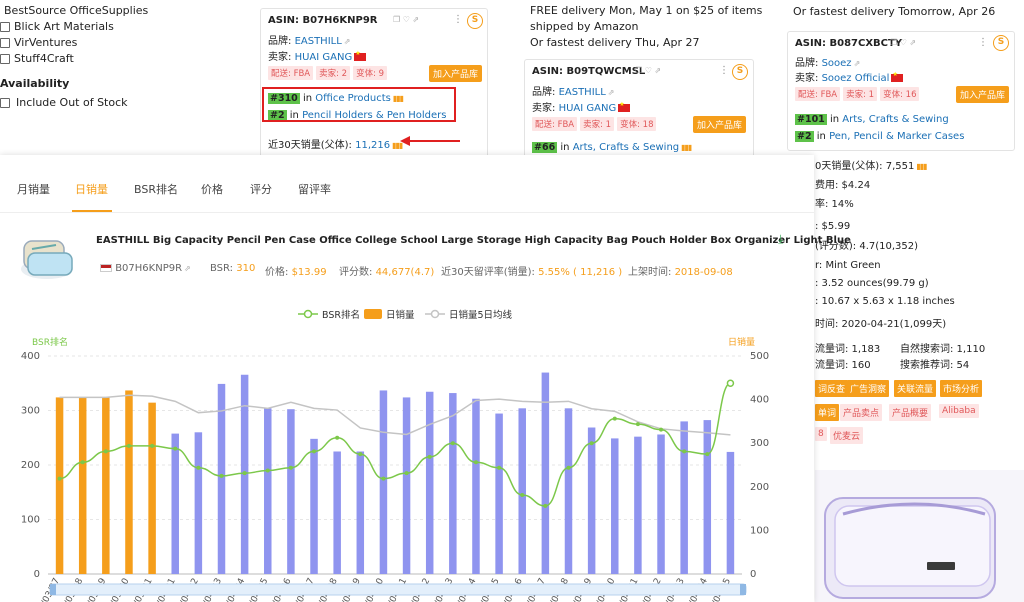 This screenshot has width=1024, height=602. What do you see at coordinates (359, 104) in the screenshot?
I see `highlight-box` at bounding box center [359, 104].